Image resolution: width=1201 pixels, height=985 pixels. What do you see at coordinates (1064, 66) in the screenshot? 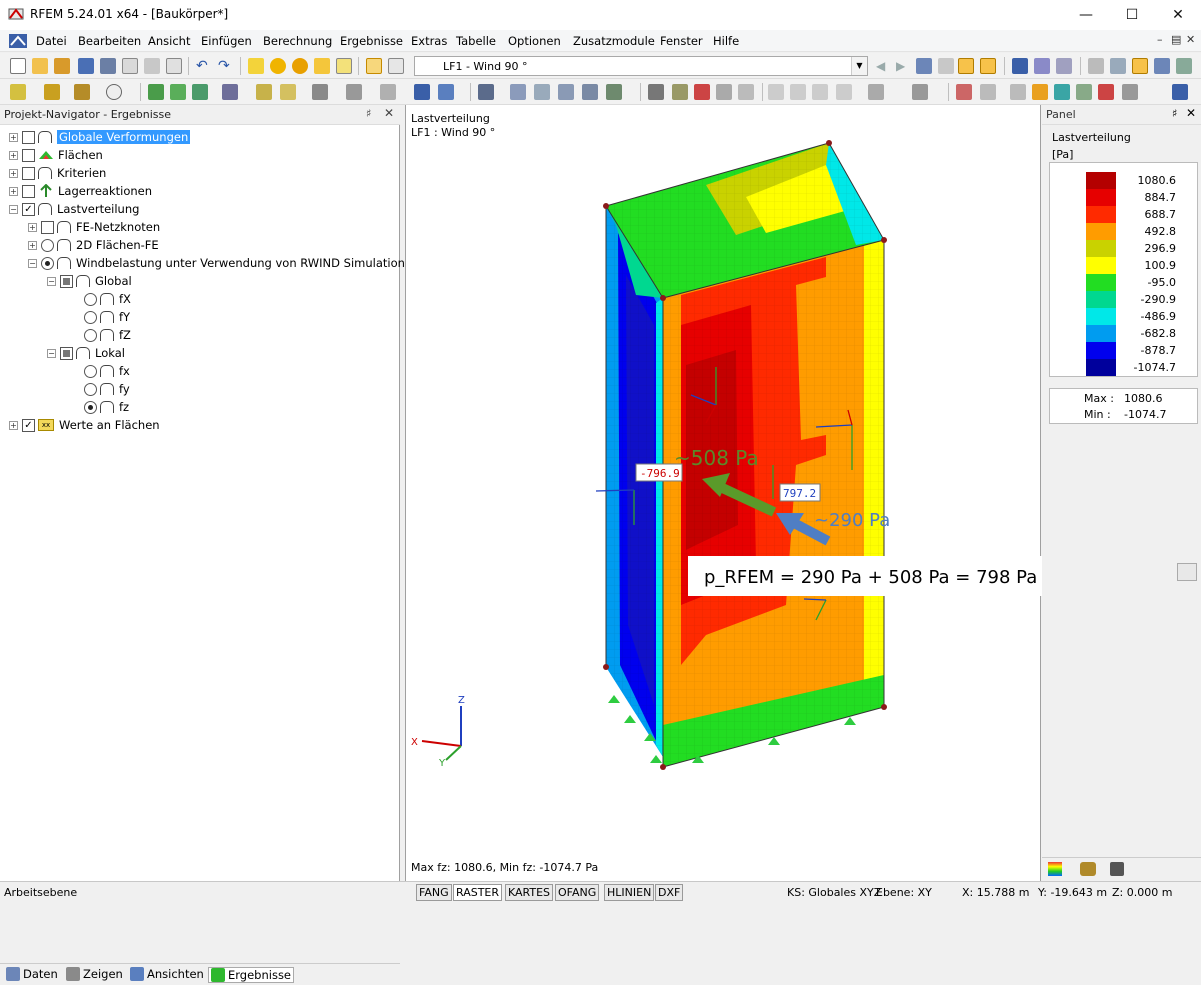
I see `smooth-icon` at bounding box center [1064, 66].